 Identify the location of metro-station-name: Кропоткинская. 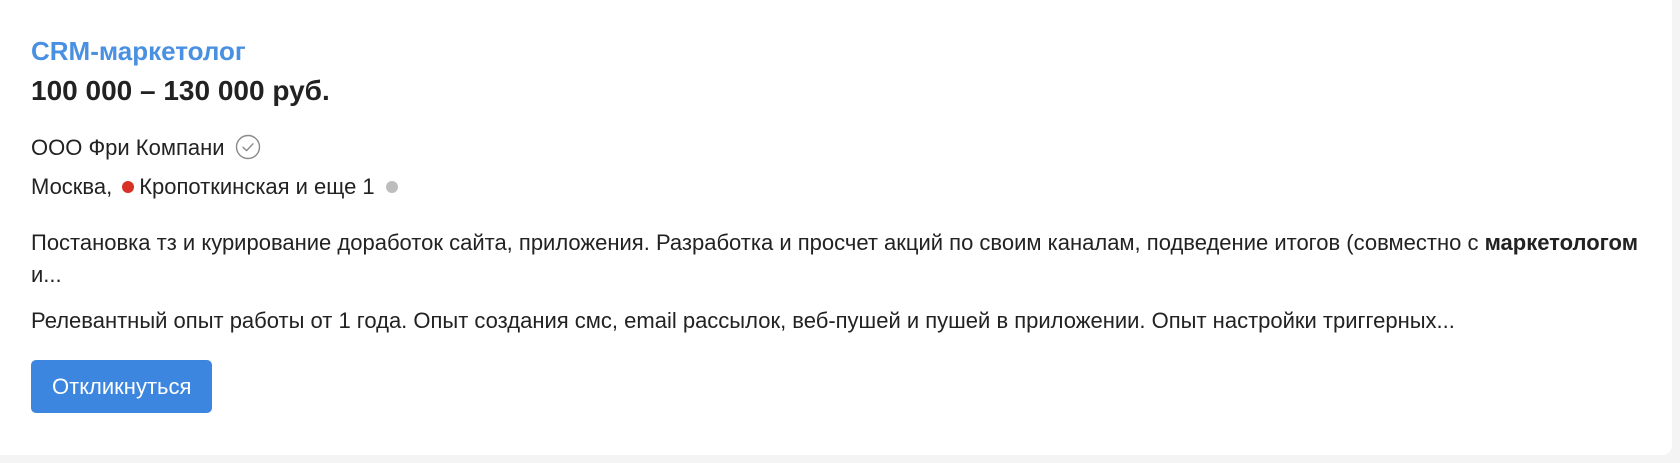
(214, 186).